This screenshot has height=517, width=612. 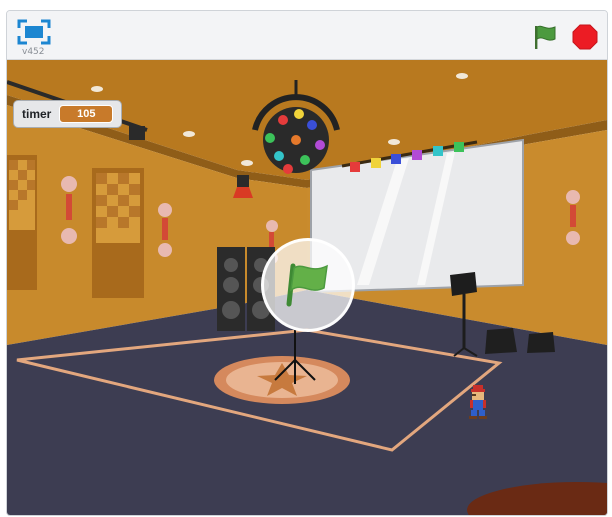 I want to click on monitor-value: 105, so click(x=86, y=114).